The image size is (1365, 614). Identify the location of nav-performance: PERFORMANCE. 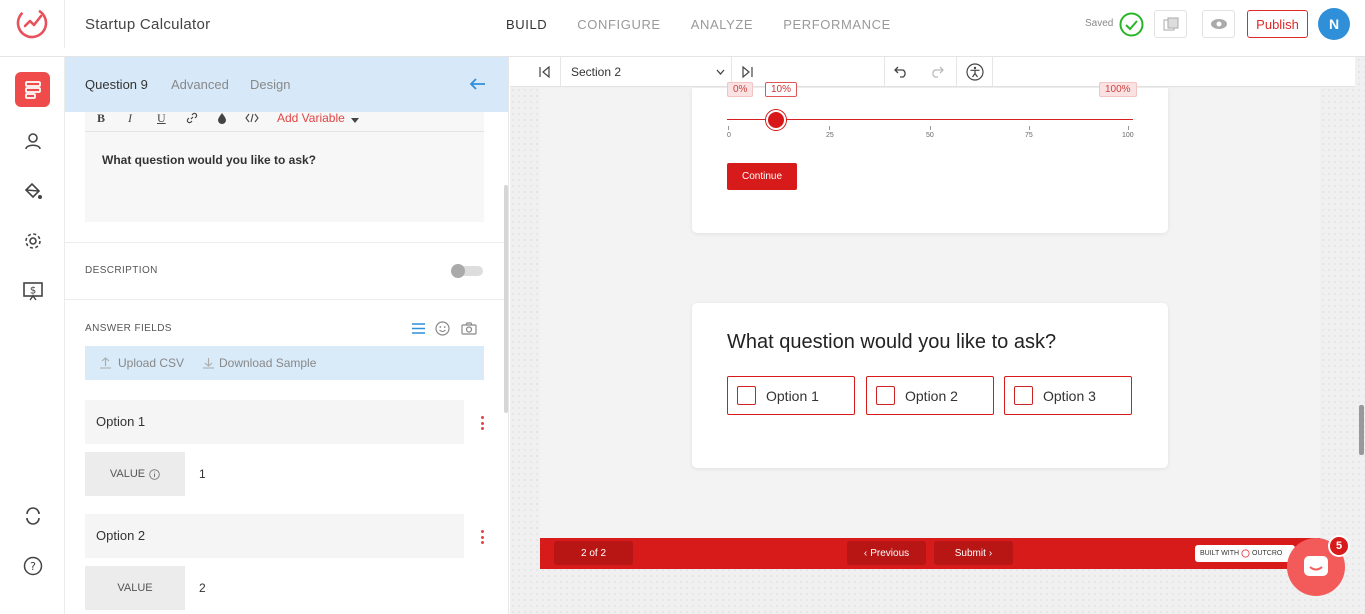
(837, 24).